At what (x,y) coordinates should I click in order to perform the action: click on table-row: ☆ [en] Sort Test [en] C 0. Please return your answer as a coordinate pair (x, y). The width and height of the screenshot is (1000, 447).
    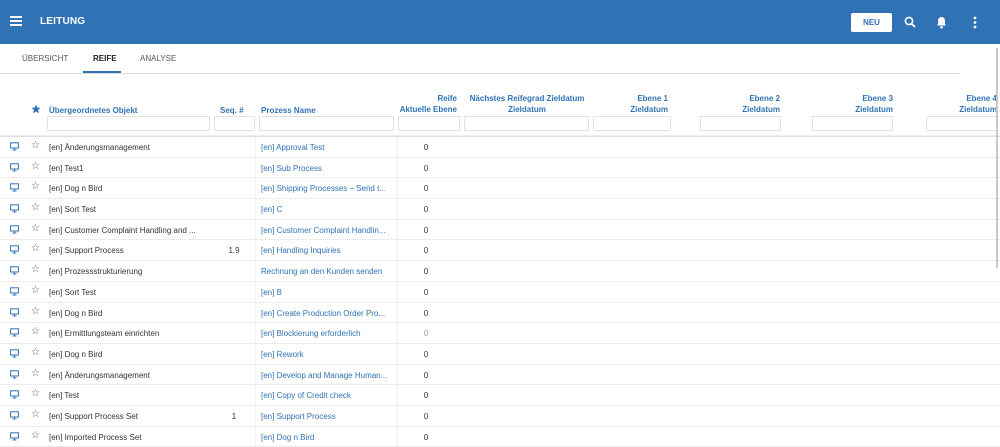
    Looking at the image, I should click on (500, 209).